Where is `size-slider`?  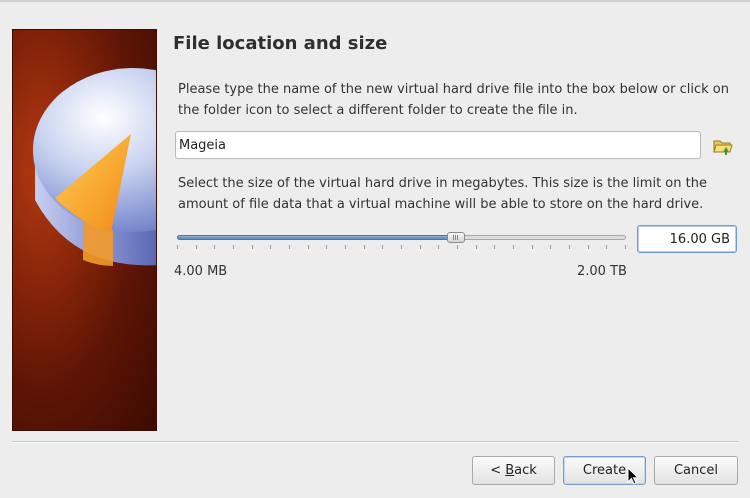 size-slider is located at coordinates (401, 240).